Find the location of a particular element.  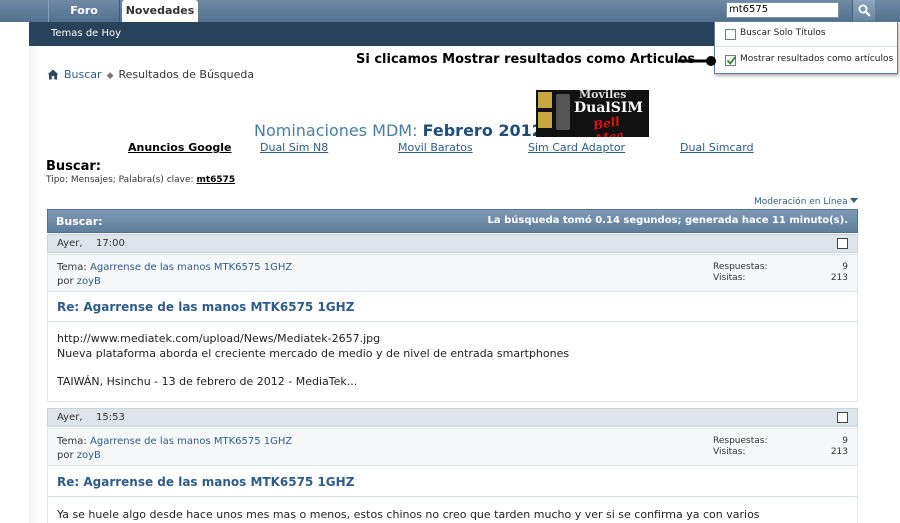

post-header: Ayer, 17:00 is located at coordinates (452, 243).